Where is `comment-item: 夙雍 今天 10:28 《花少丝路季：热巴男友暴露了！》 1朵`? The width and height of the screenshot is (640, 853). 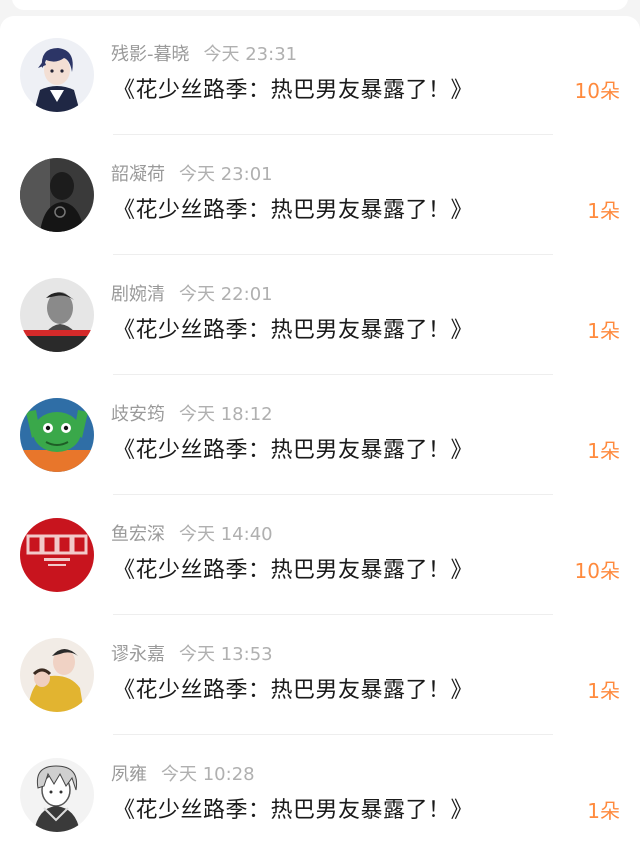 comment-item: 夙雍 今天 10:28 《花少丝路季：热巴男友暴露了！》 1朵 is located at coordinates (320, 794).